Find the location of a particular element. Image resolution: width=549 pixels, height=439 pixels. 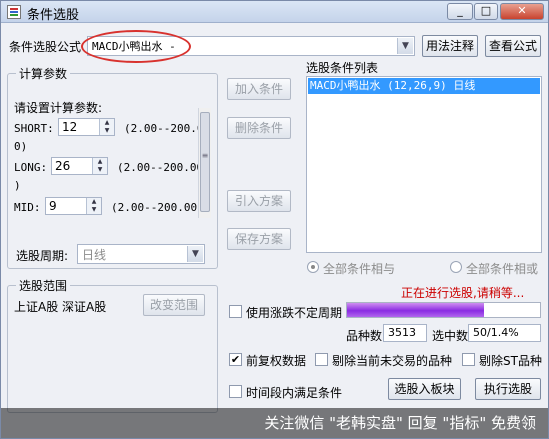

scrollbar-thumb: ≡ is located at coordinates (205, 162).